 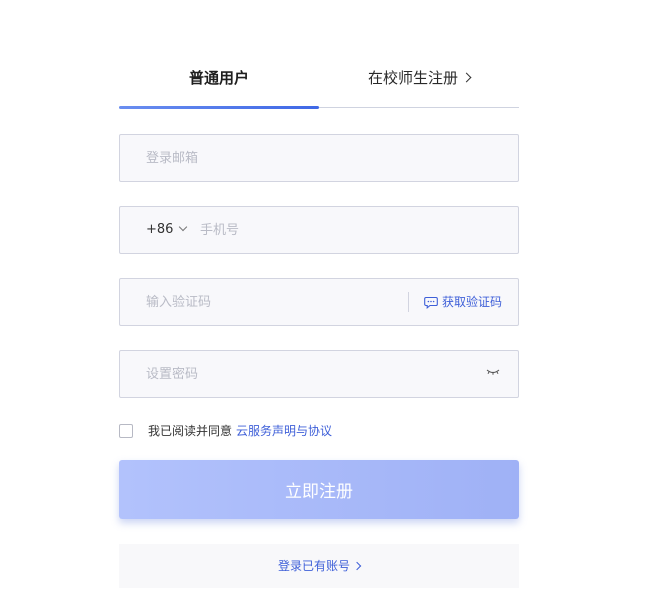 I want to click on verification-code-field: 获取验证码, so click(x=319, y=302).